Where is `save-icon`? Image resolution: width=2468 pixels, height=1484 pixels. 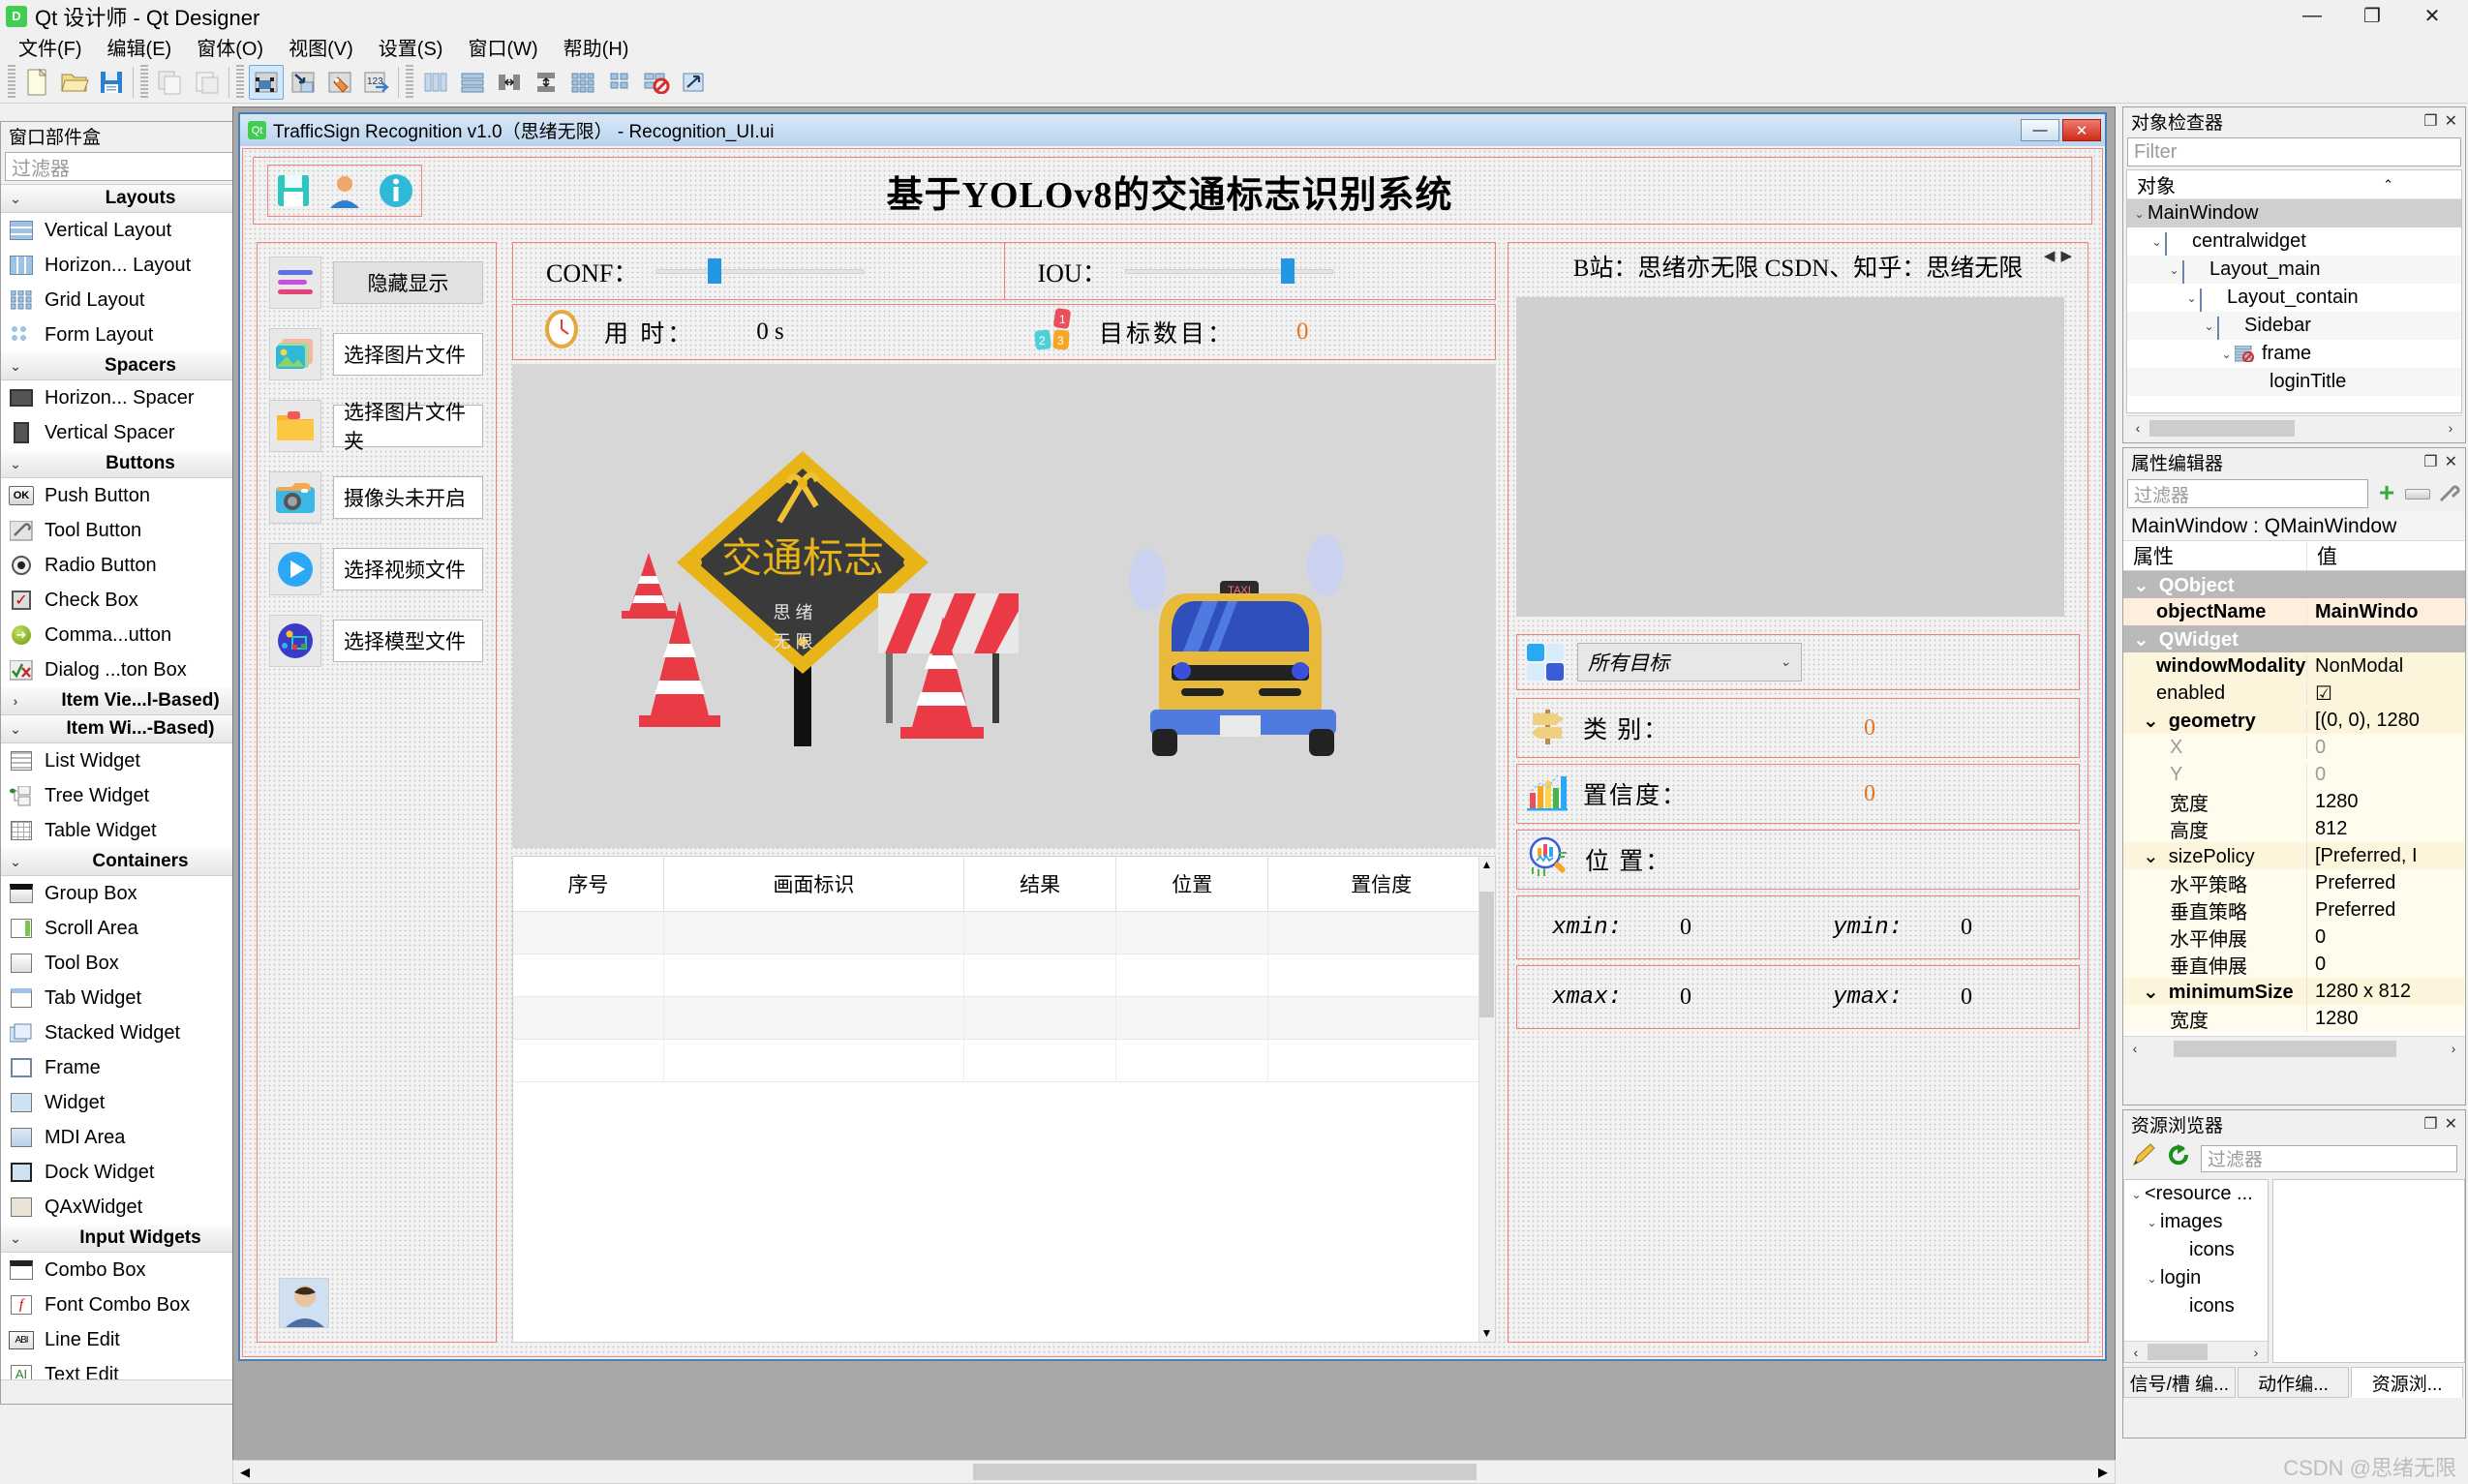 save-icon is located at coordinates (111, 82).